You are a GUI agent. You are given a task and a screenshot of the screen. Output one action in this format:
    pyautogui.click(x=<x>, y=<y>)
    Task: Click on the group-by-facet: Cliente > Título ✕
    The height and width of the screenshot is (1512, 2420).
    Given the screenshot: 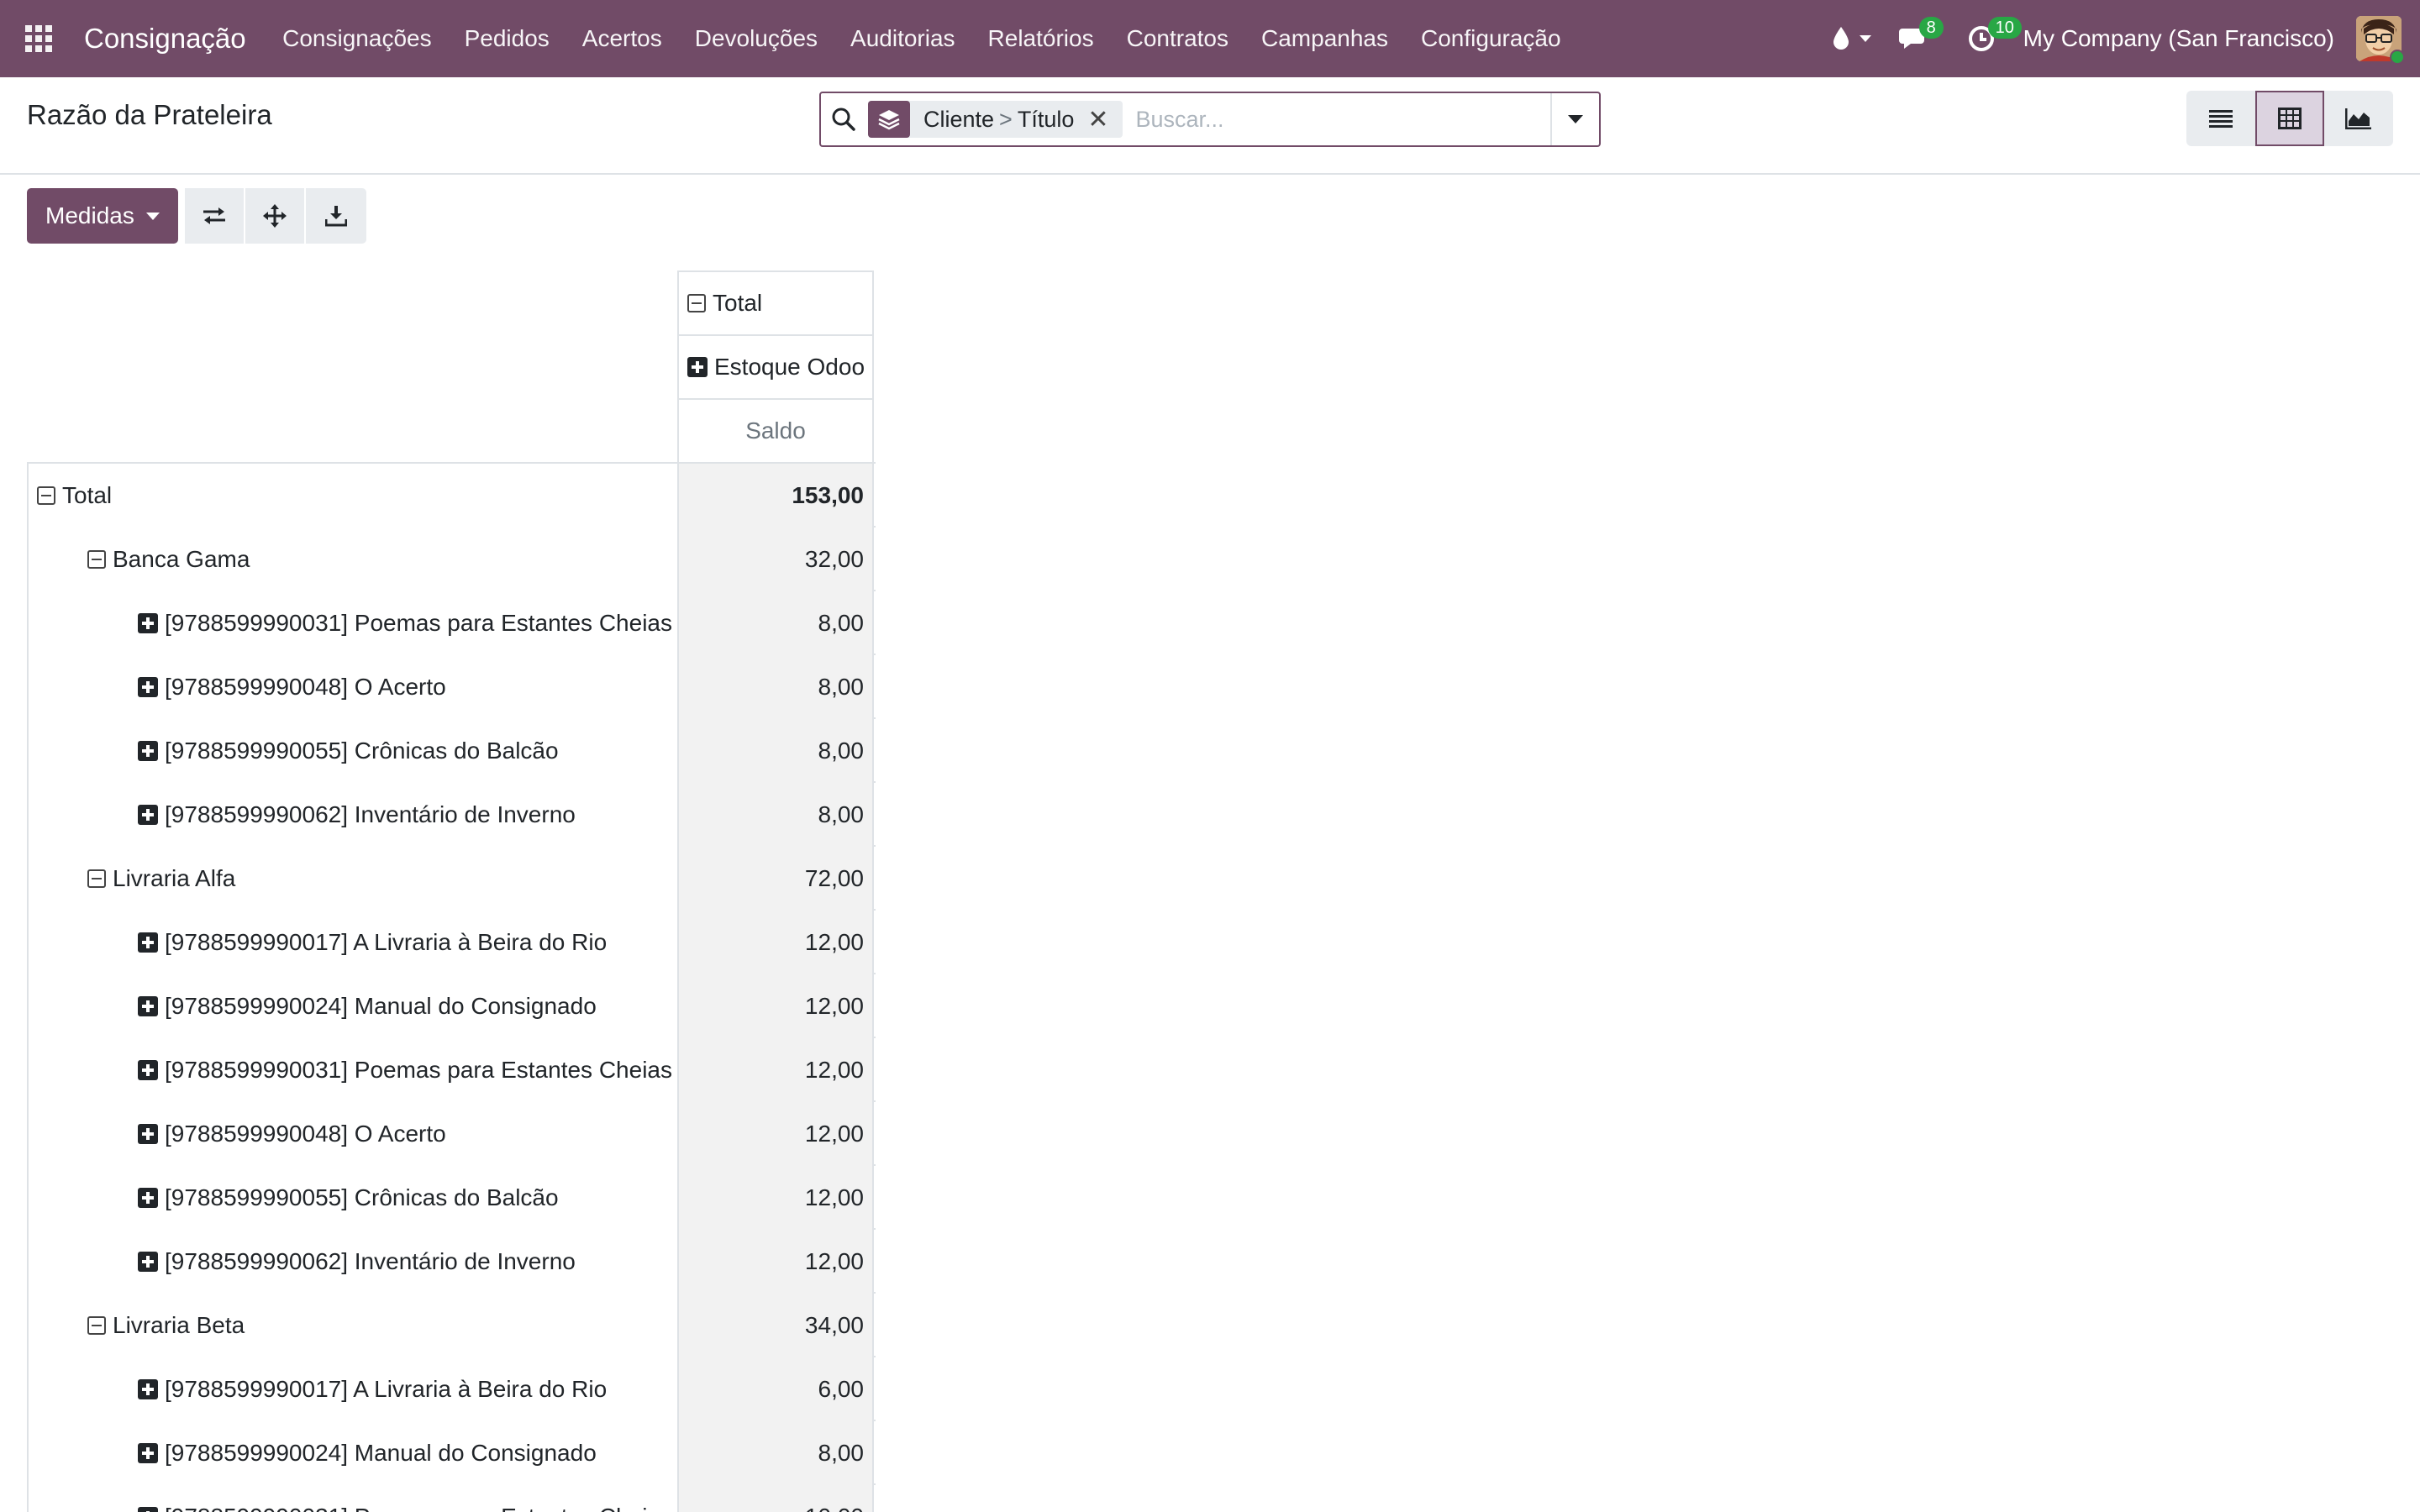 What is the action you would take?
    pyautogui.click(x=995, y=119)
    